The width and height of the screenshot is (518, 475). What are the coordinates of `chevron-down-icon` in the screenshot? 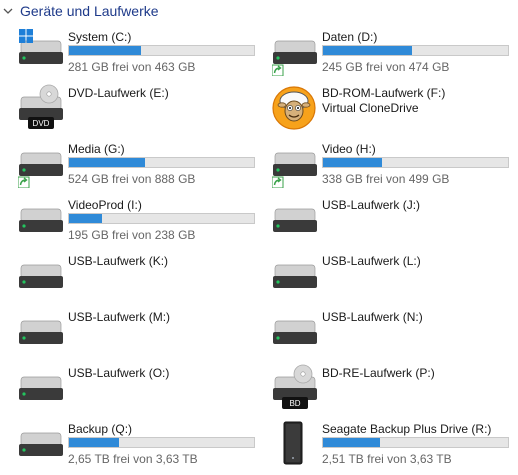 It's located at (8, 11).